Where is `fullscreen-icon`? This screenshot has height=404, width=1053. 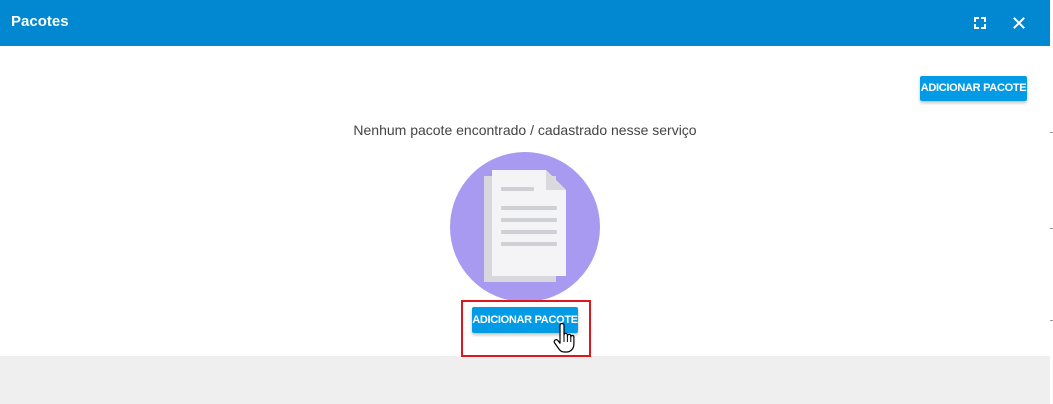 fullscreen-icon is located at coordinates (980, 23).